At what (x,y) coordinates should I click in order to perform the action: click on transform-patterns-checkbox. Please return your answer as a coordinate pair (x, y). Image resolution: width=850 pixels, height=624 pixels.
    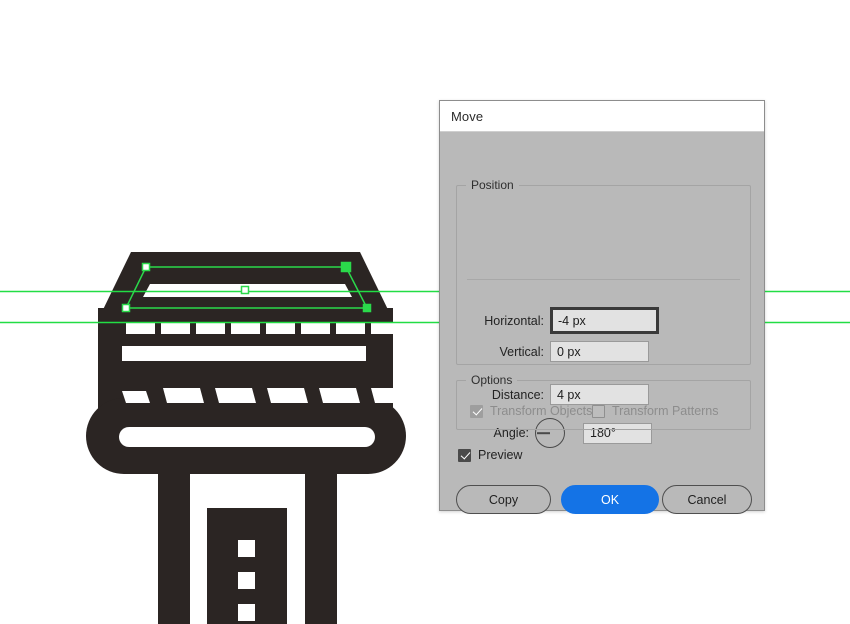
    Looking at the image, I should click on (598, 411).